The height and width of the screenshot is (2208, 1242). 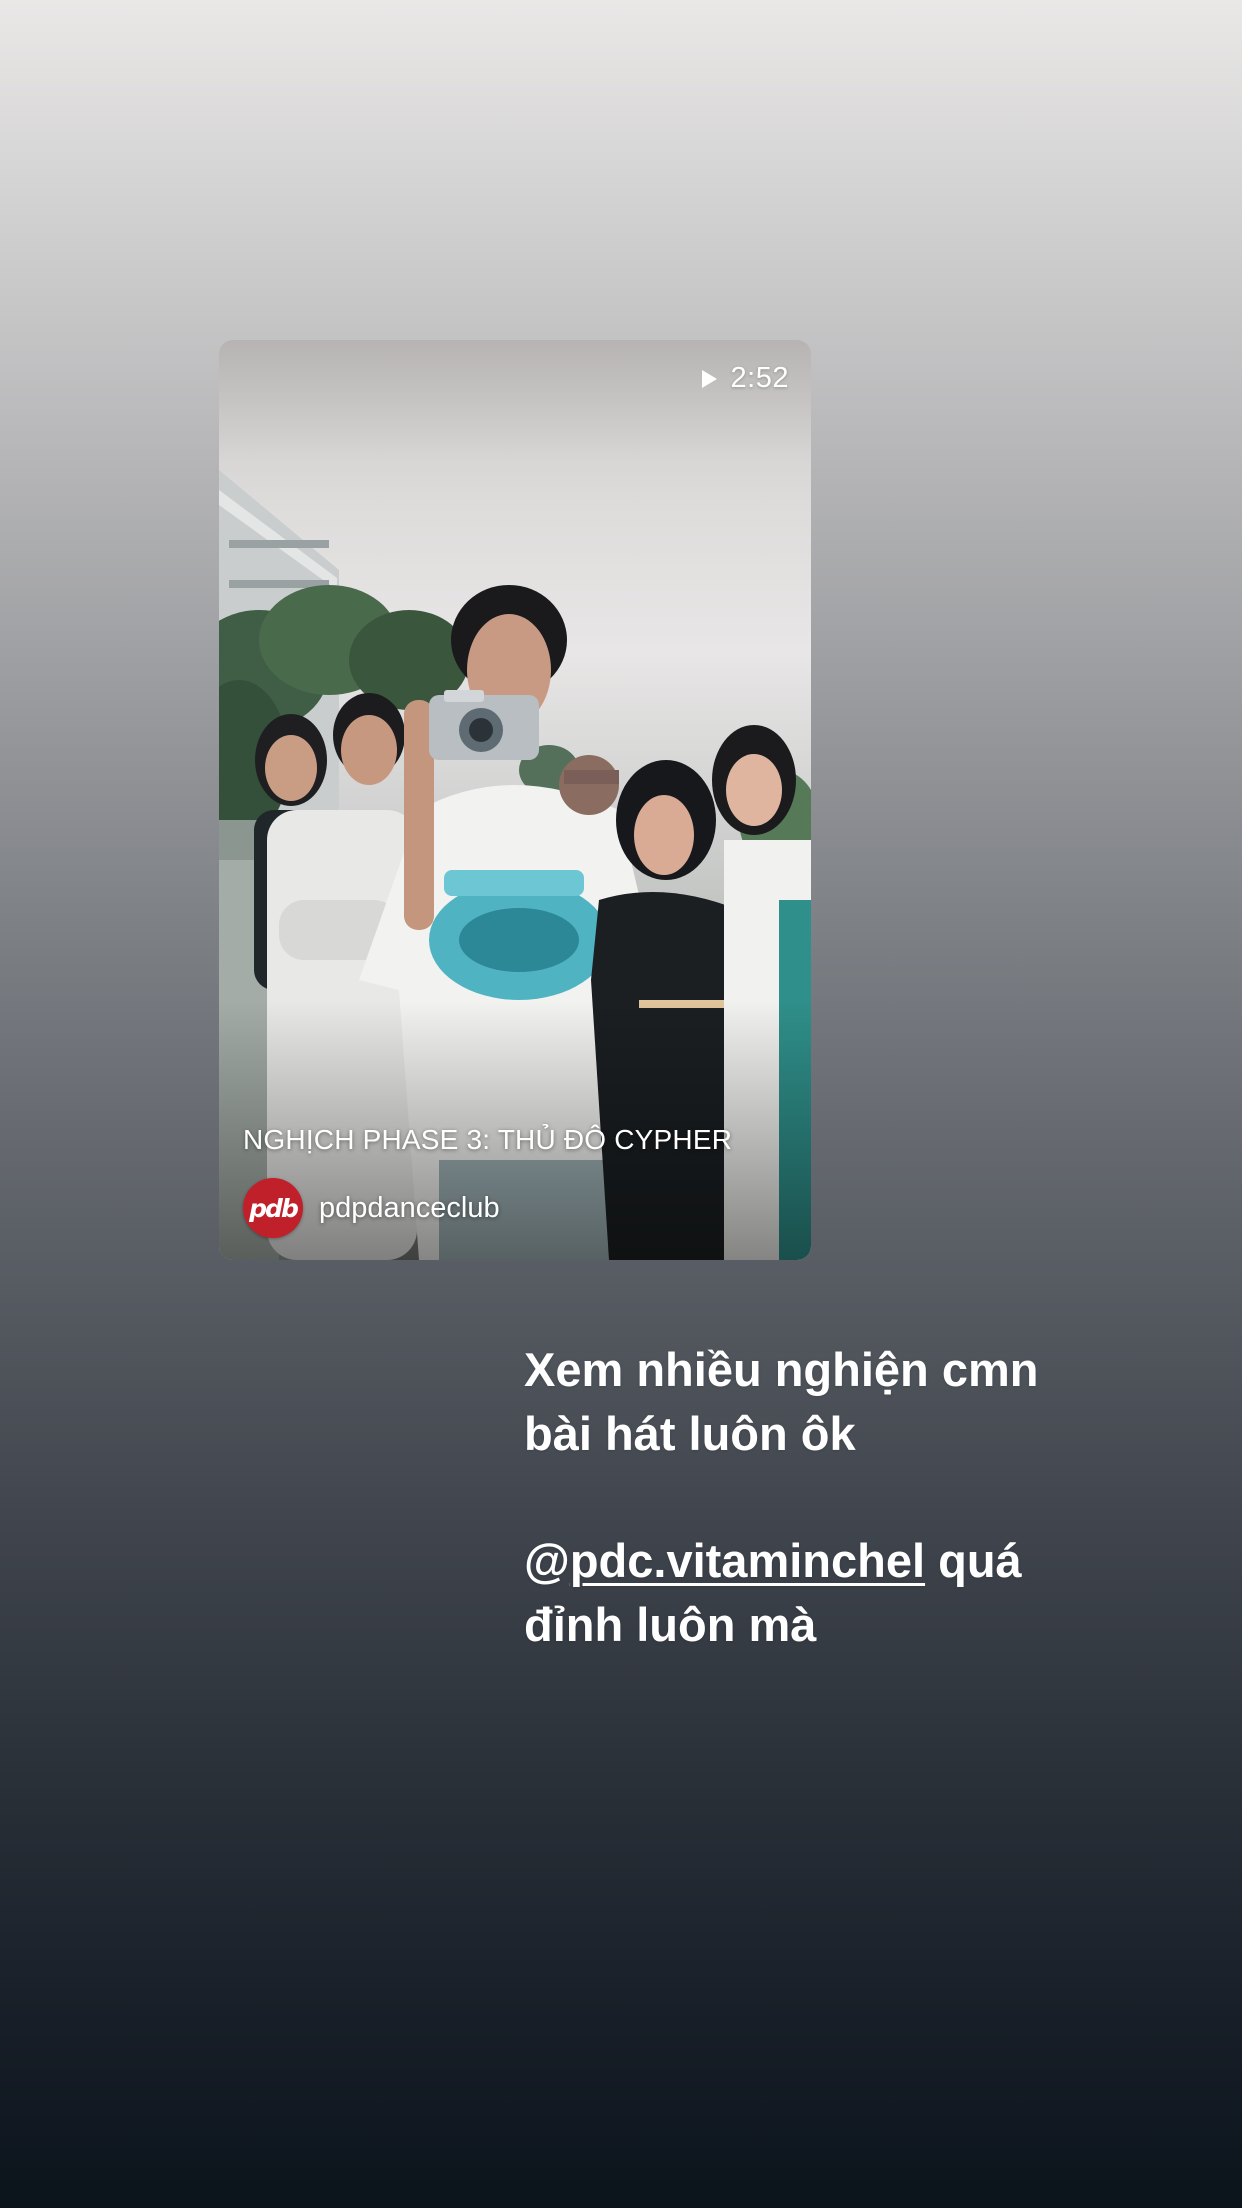 I want to click on channel-name: pdpdanceclub, so click(x=409, y=1208).